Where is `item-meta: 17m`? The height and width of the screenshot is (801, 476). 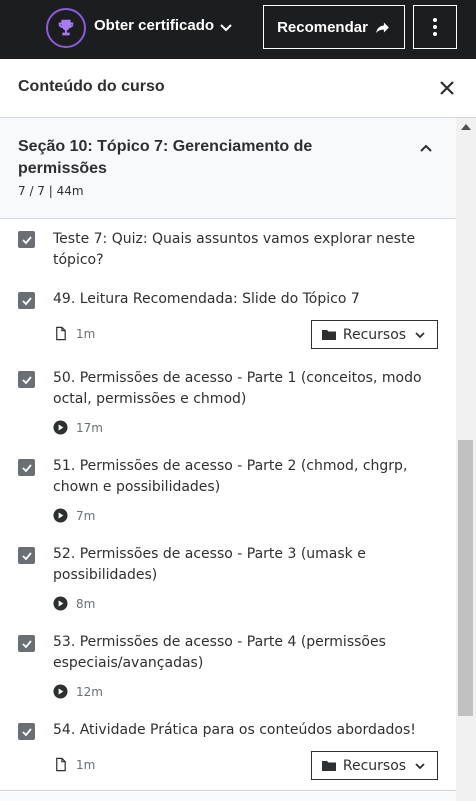 item-meta: 17m is located at coordinates (78, 427).